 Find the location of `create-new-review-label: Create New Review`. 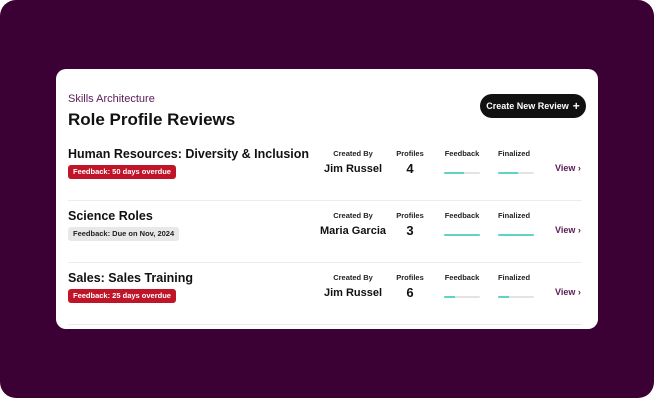

create-new-review-label: Create New Review is located at coordinates (527, 106).